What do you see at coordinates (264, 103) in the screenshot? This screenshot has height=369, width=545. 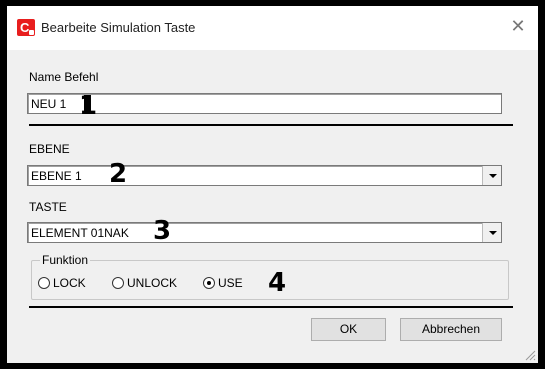 I see `name-input: NEU 1` at bounding box center [264, 103].